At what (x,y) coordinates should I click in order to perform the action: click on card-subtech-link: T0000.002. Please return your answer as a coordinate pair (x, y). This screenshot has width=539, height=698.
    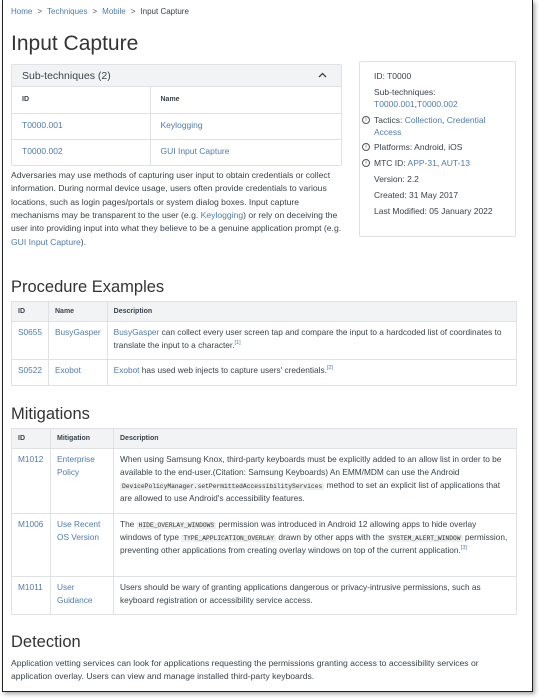
    Looking at the image, I should click on (437, 104).